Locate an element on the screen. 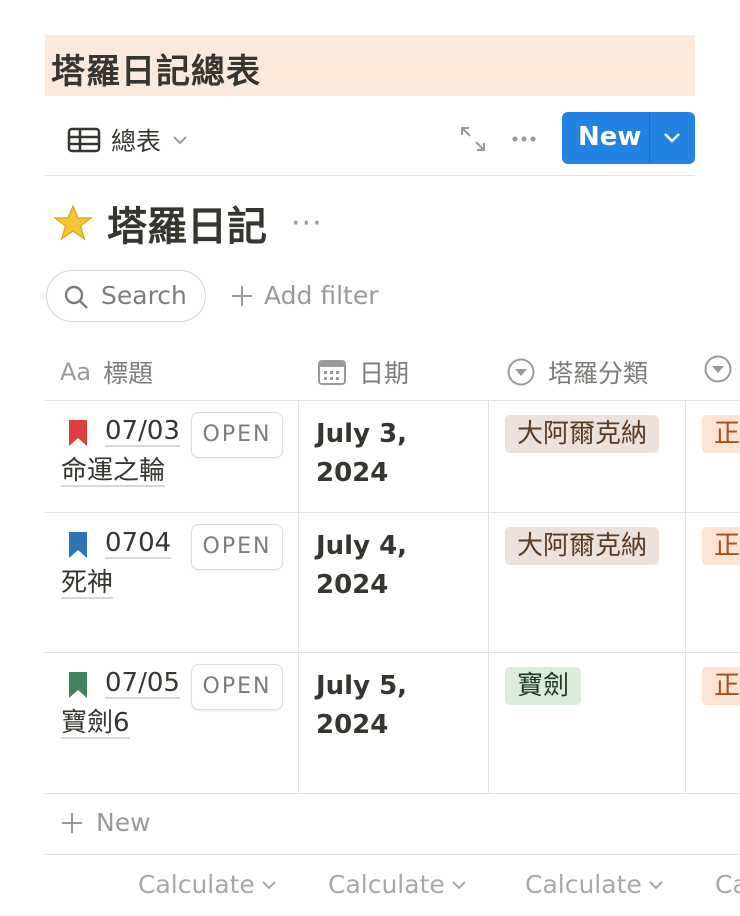 The image size is (740, 916). date-cell: July 4, 2024 is located at coordinates (391, 566).